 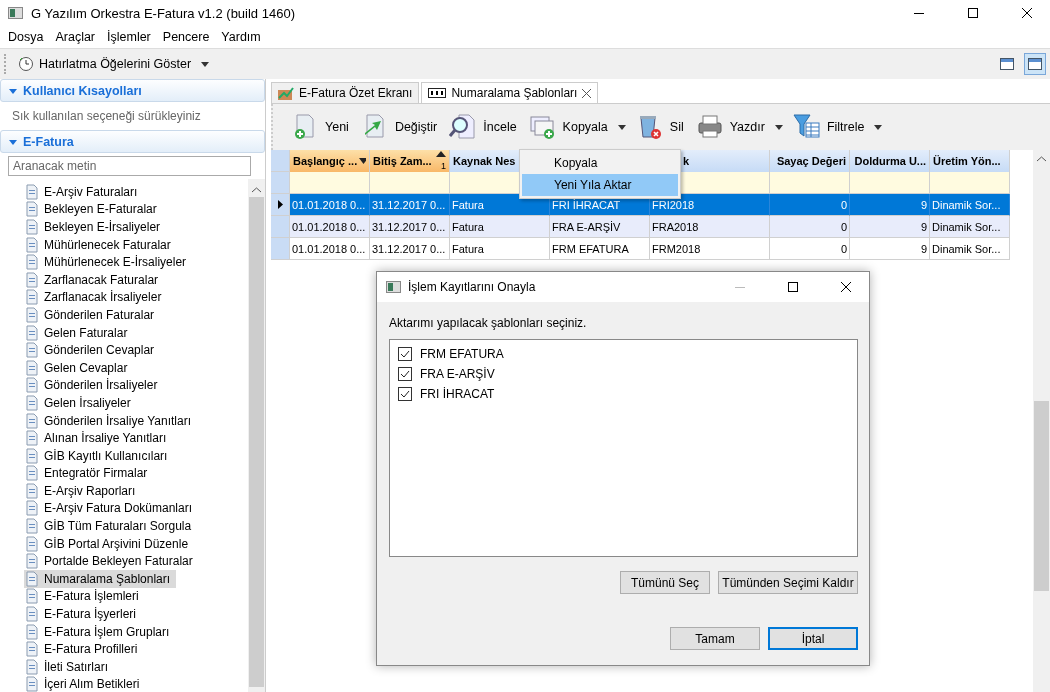 What do you see at coordinates (111, 508) in the screenshot?
I see `nav-item: E-Arşiv Fatura Dokümanları` at bounding box center [111, 508].